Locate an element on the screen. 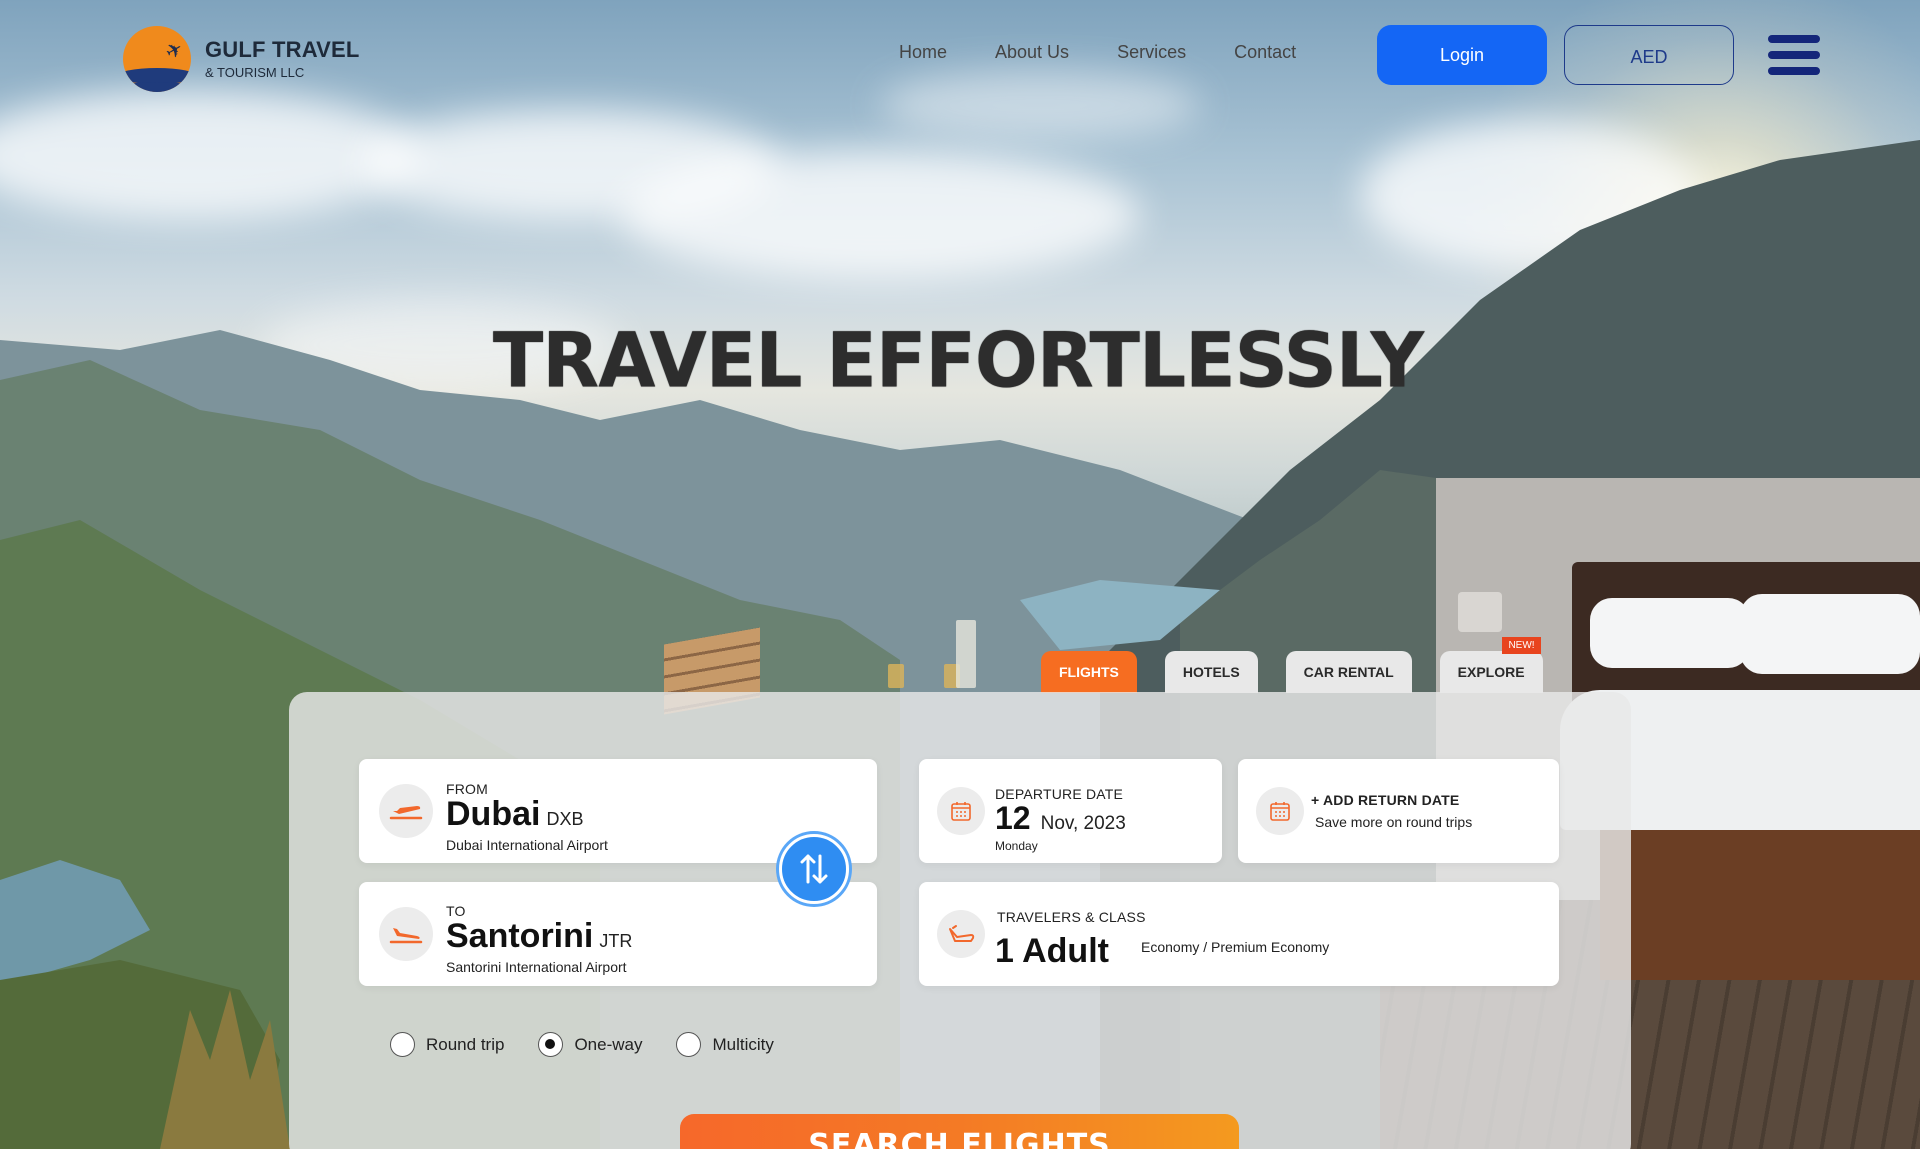 The image size is (1920, 1149). departure-weekday: Monday is located at coordinates (1016, 846).